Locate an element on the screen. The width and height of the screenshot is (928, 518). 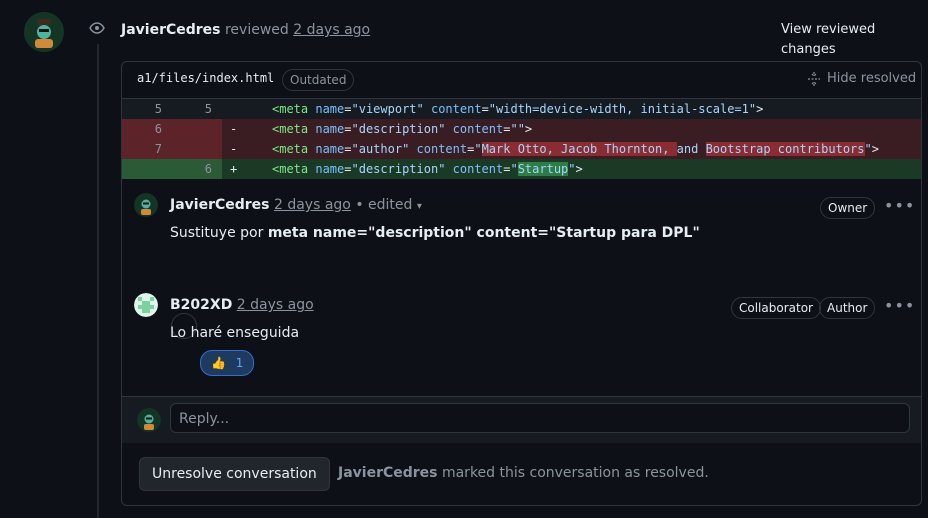
old-line-number: 7 is located at coordinates (147, 149).